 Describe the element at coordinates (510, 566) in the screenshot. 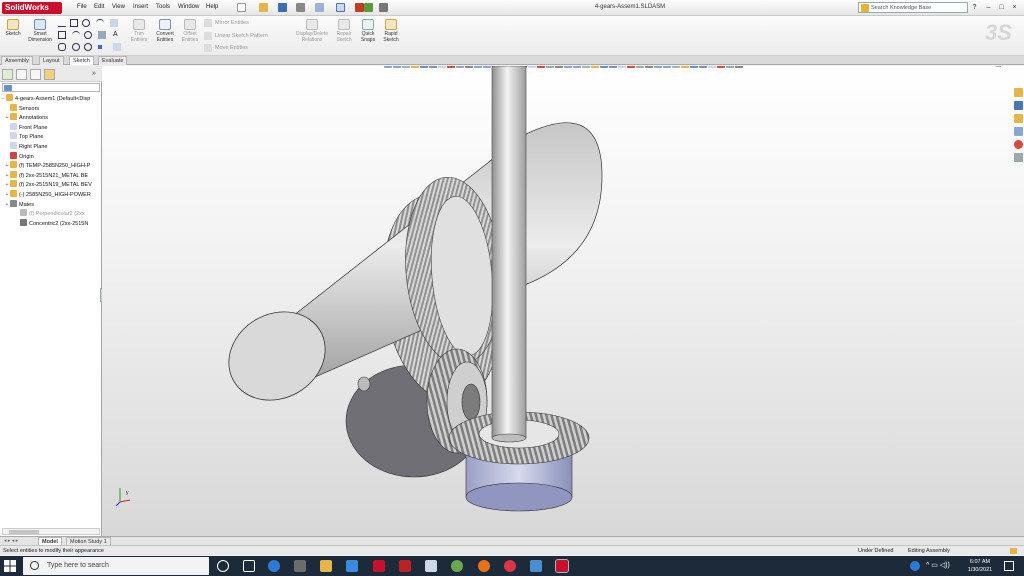

I see `app-pink-icon` at that location.